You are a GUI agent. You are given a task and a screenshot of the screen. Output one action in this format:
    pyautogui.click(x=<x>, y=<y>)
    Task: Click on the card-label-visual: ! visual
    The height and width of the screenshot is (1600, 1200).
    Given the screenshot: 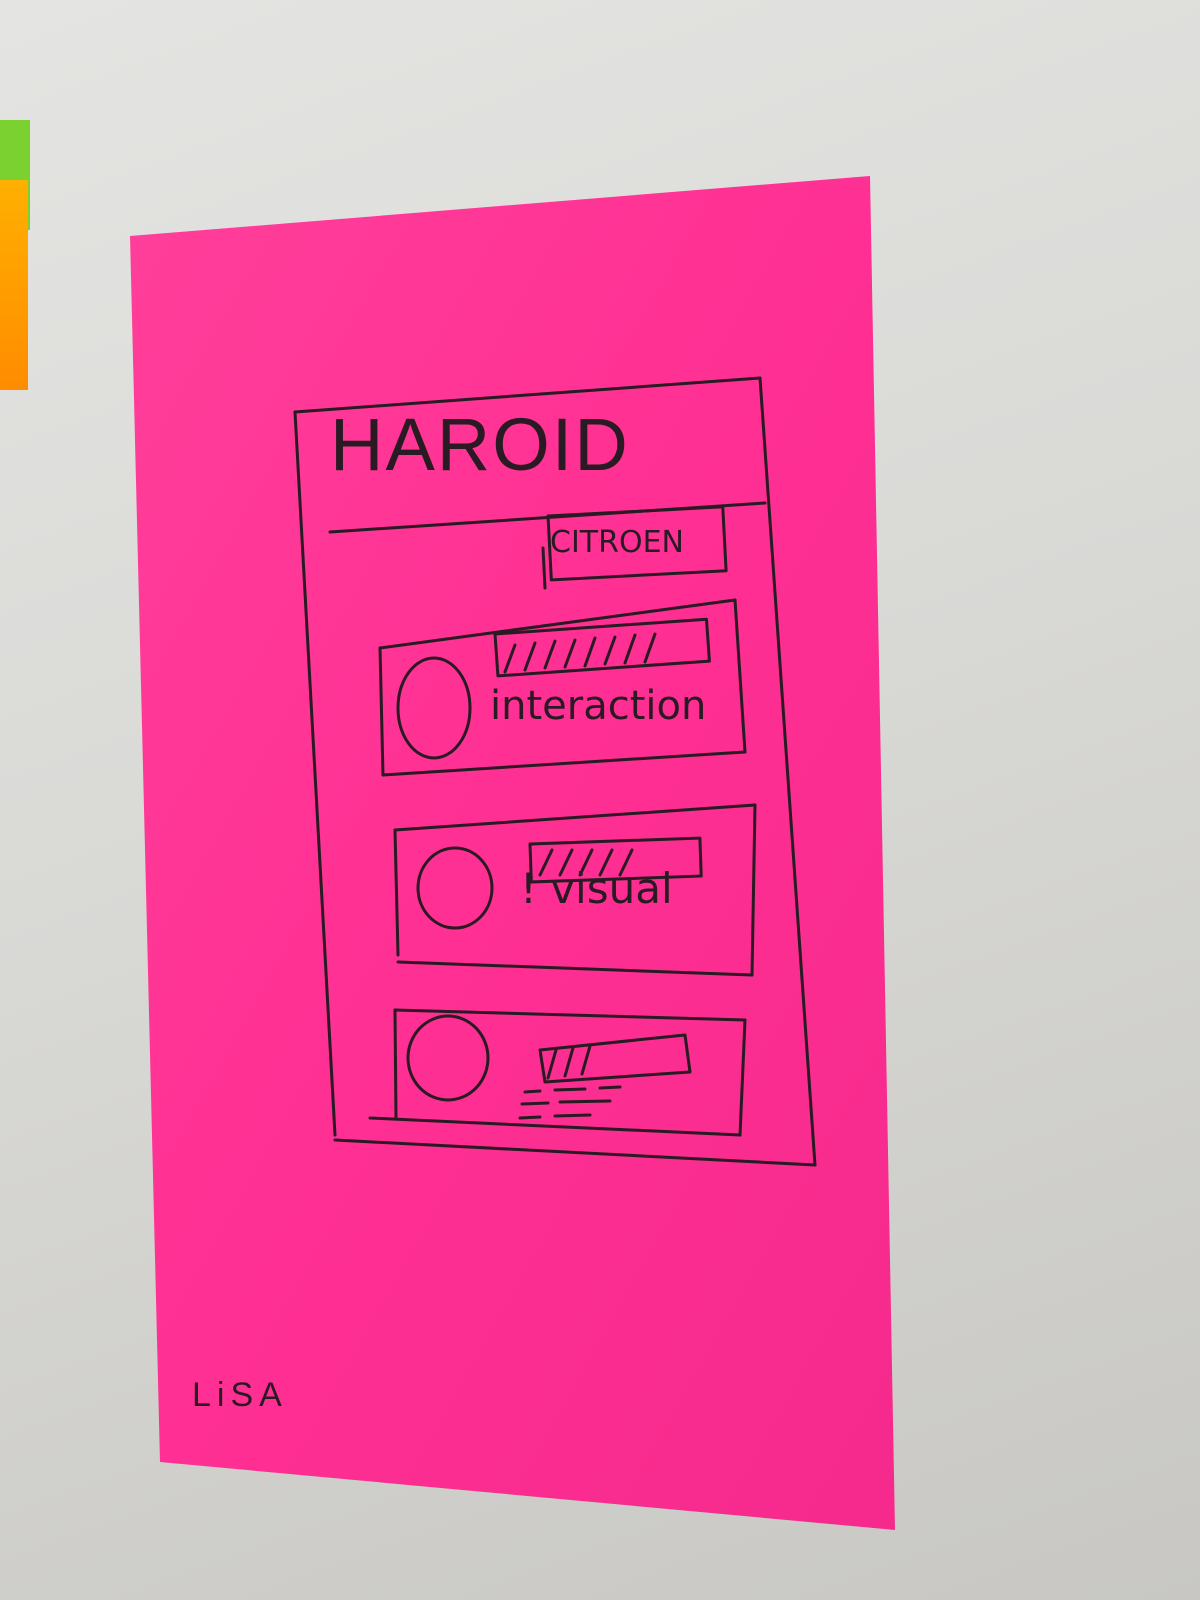 What is the action you would take?
    pyautogui.click(x=596, y=888)
    